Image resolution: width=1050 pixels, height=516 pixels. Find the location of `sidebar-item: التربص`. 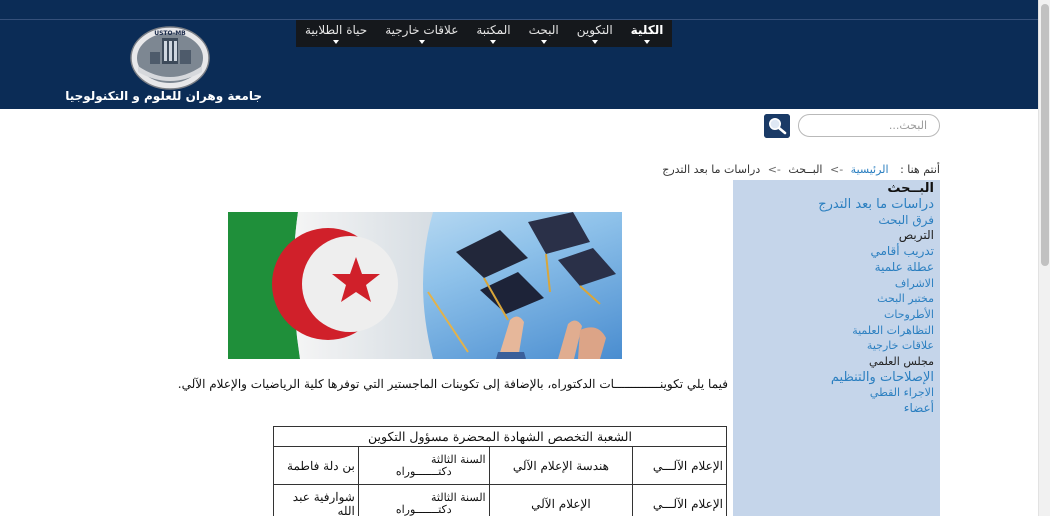

sidebar-item: التربص is located at coordinates (916, 235).